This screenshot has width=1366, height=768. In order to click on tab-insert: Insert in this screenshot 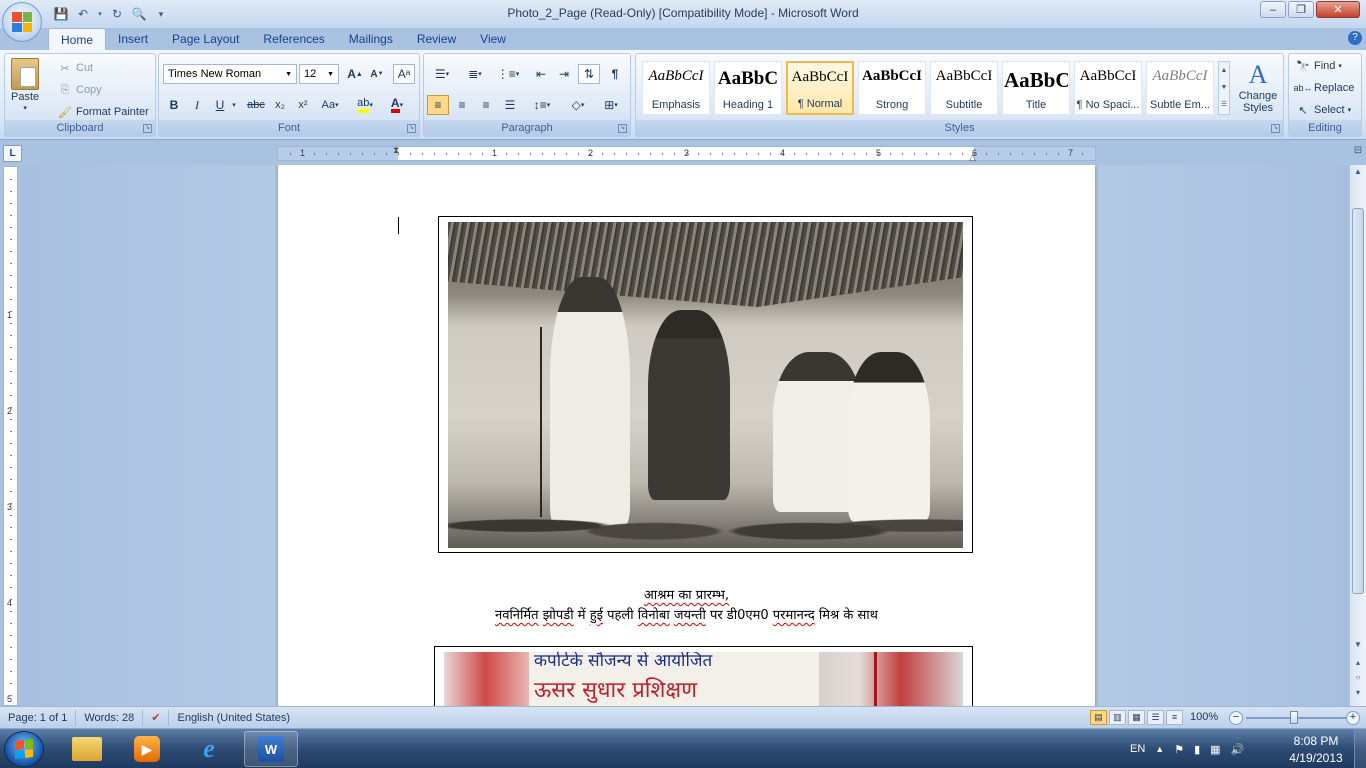, I will do `click(133, 39)`.